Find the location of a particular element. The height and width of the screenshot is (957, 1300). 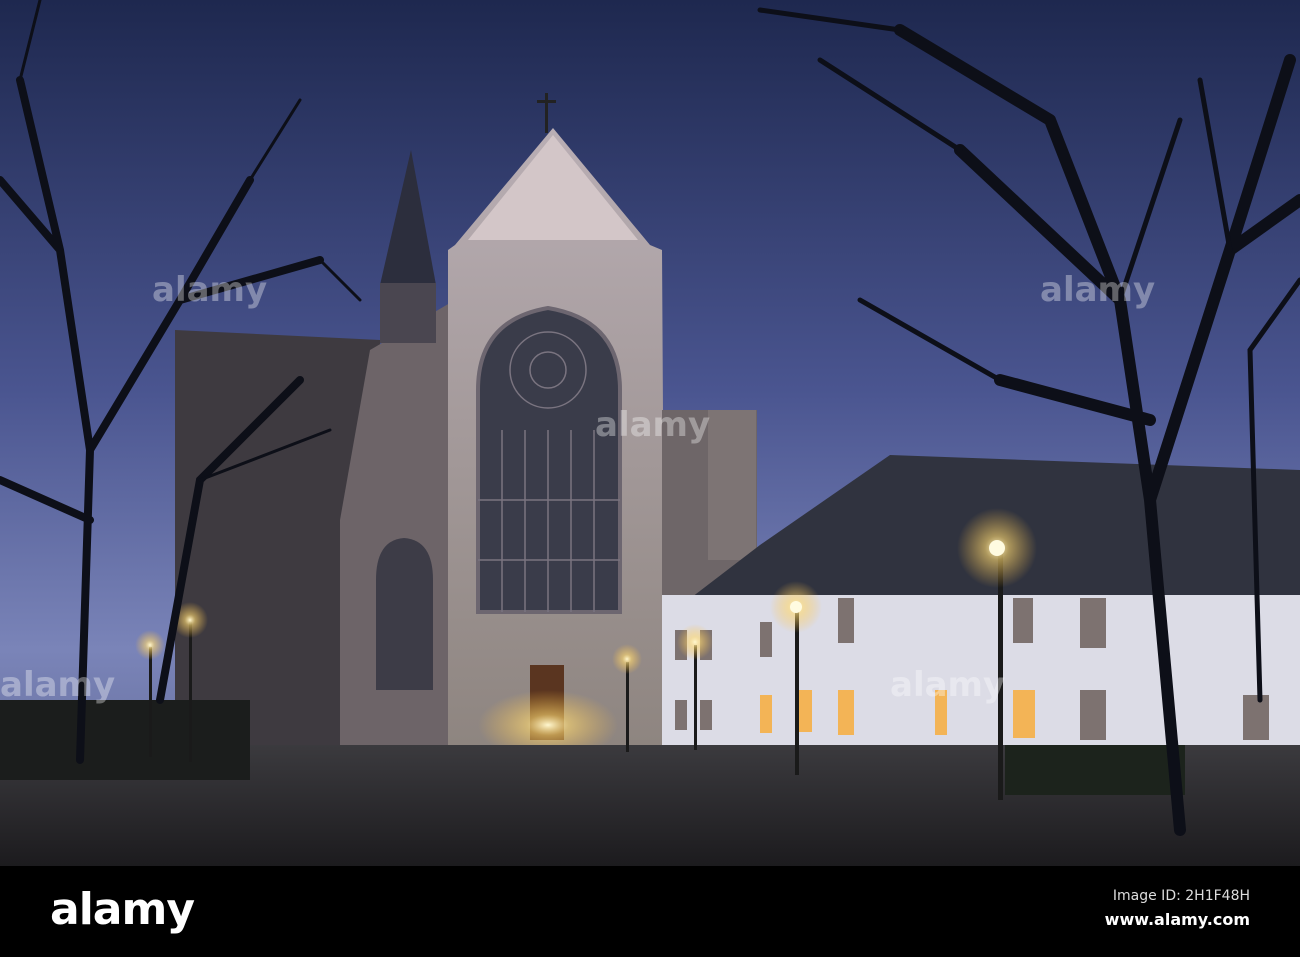

rose-window is located at coordinates (549, 459).